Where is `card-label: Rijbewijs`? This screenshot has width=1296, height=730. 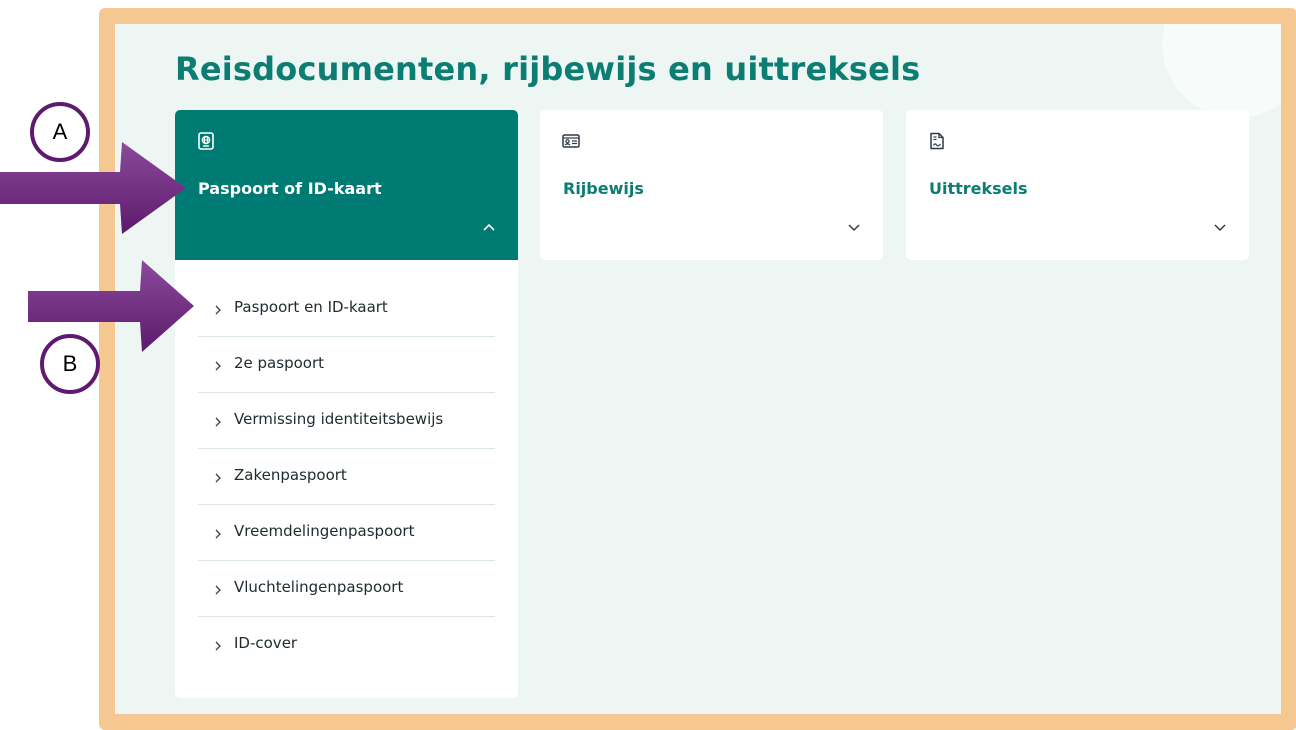 card-label: Rijbewijs is located at coordinates (603, 188).